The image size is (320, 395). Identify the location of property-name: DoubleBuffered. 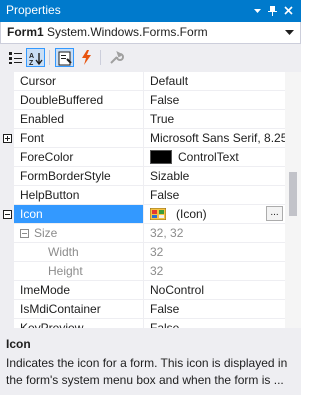
(79, 100).